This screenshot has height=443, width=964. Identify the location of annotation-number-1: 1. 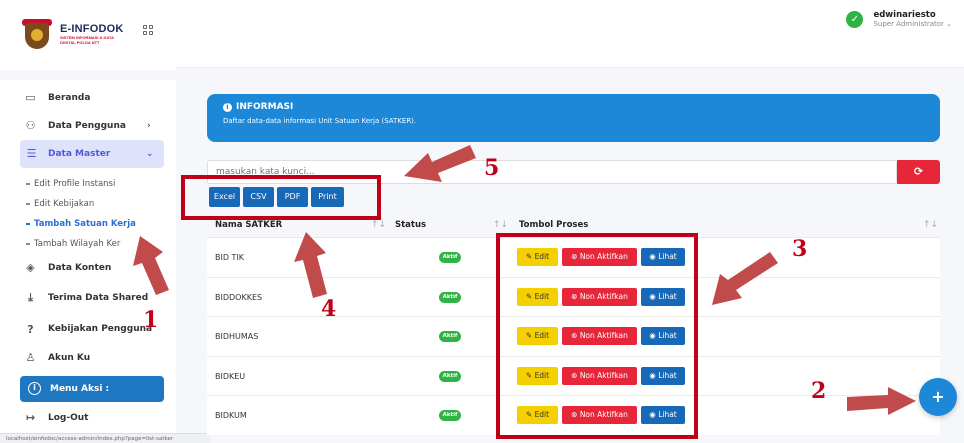
(151, 320).